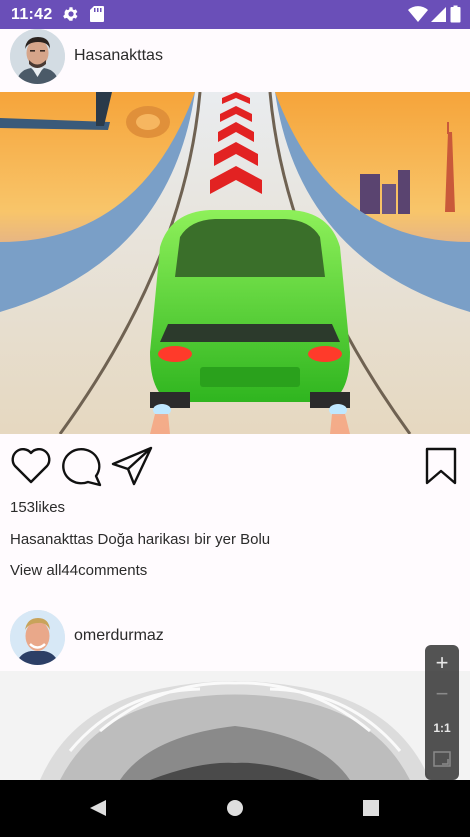  I want to click on settings-icon, so click(71, 16).